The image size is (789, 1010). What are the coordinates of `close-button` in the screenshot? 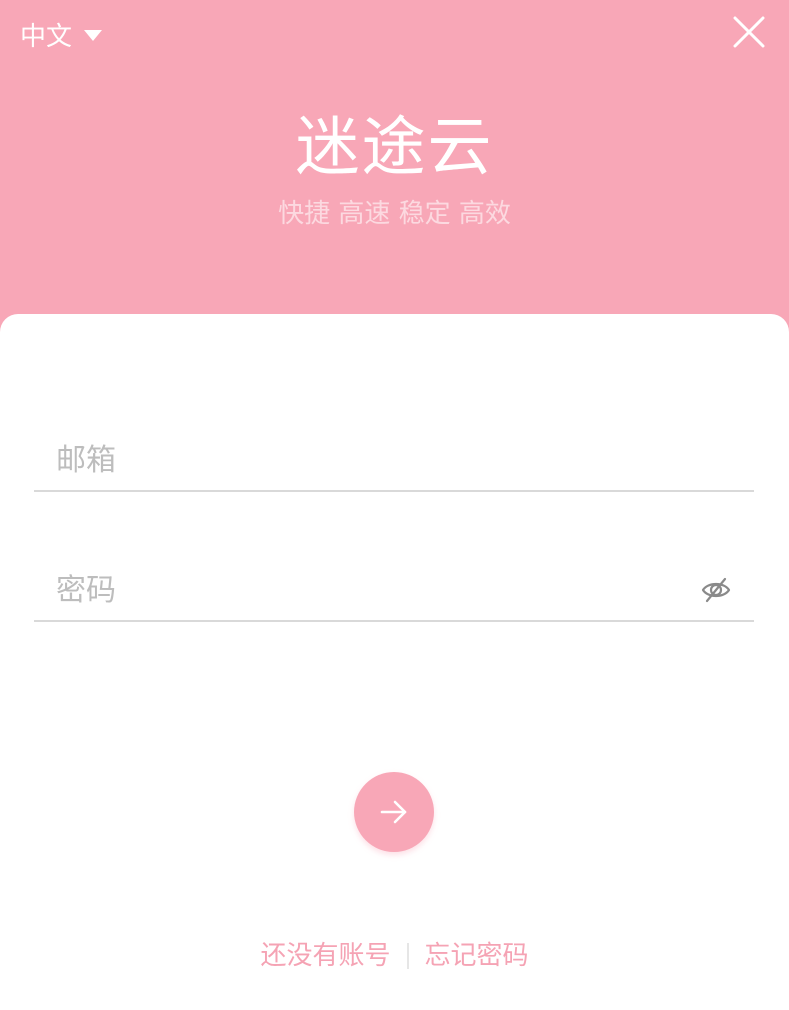 It's located at (749, 32).